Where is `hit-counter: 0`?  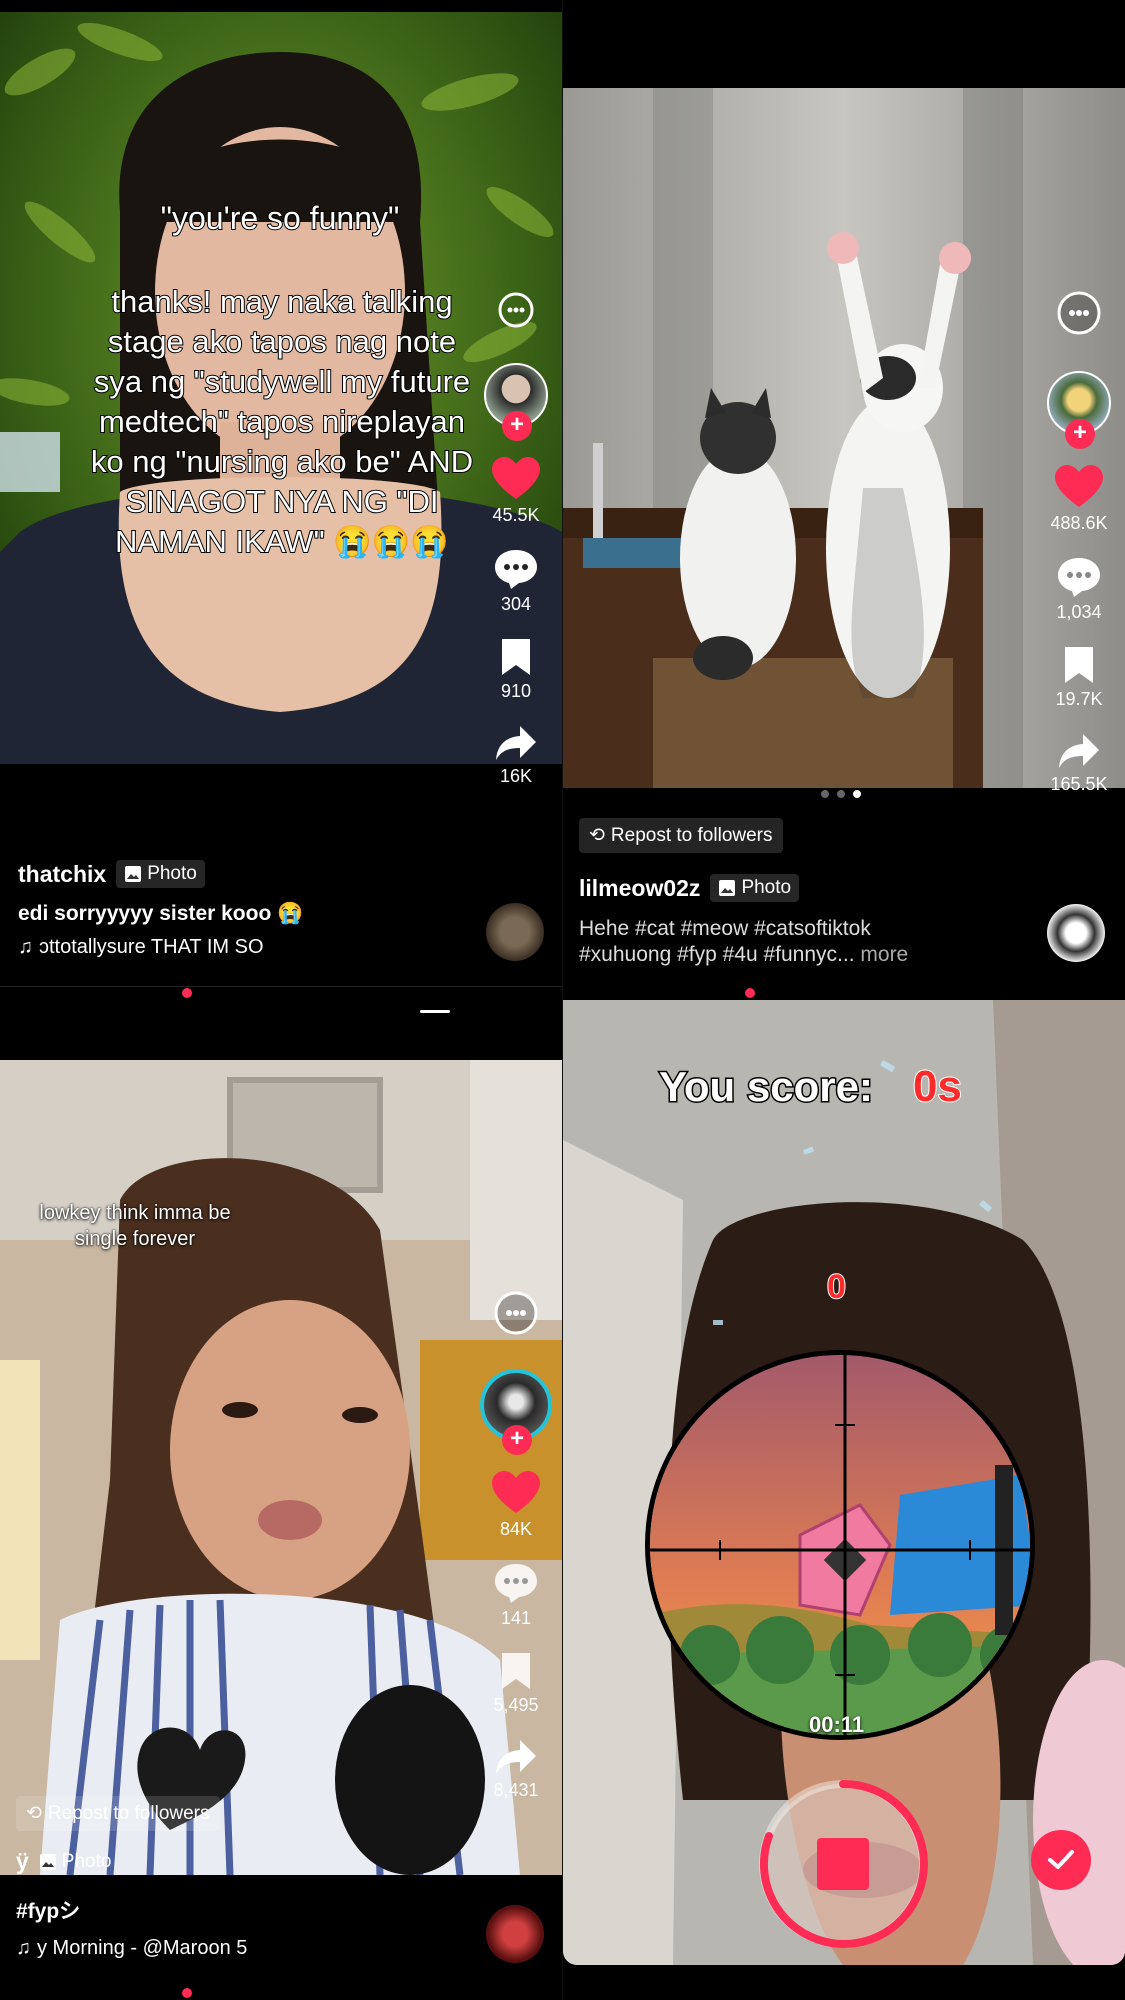 hit-counter: 0 is located at coordinates (836, 1287).